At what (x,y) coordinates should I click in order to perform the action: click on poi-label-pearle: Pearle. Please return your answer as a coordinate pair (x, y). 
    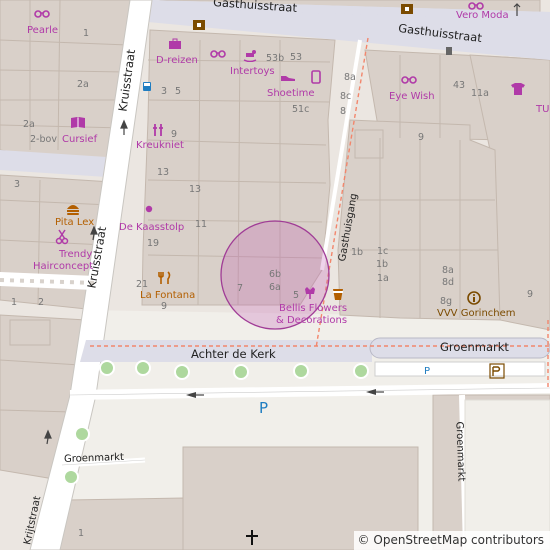
    Looking at the image, I should click on (42, 30).